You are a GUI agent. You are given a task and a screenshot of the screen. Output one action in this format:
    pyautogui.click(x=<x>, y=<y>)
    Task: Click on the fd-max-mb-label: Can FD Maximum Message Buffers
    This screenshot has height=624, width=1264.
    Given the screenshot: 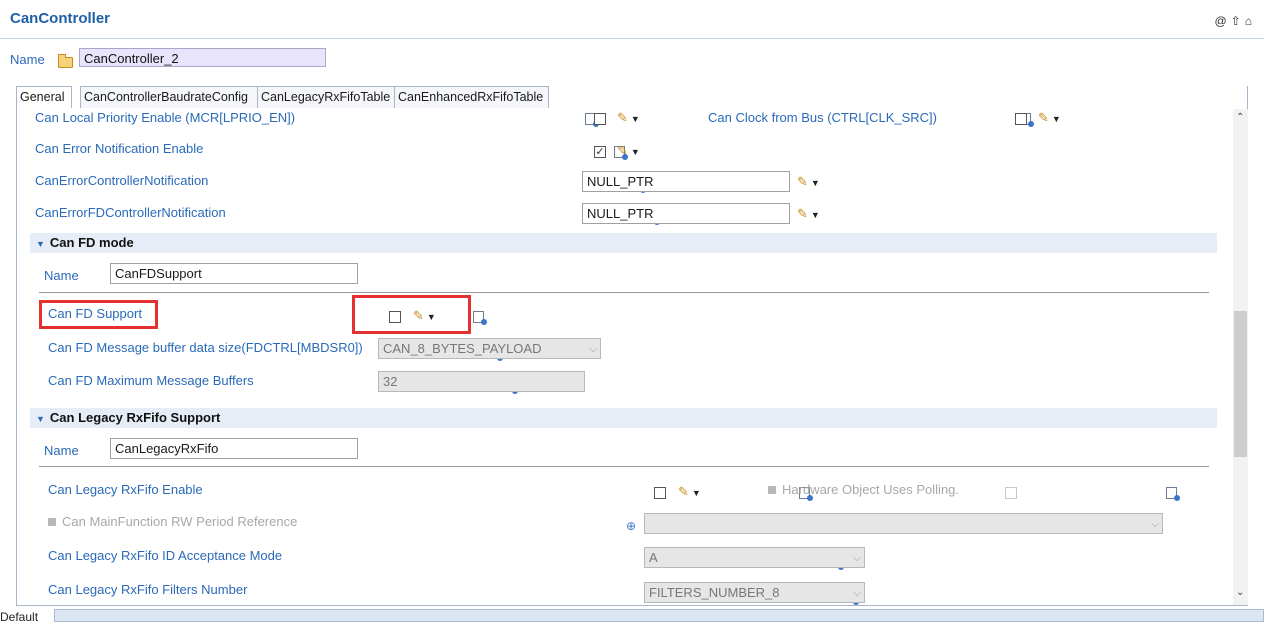 What is the action you would take?
    pyautogui.click(x=151, y=380)
    